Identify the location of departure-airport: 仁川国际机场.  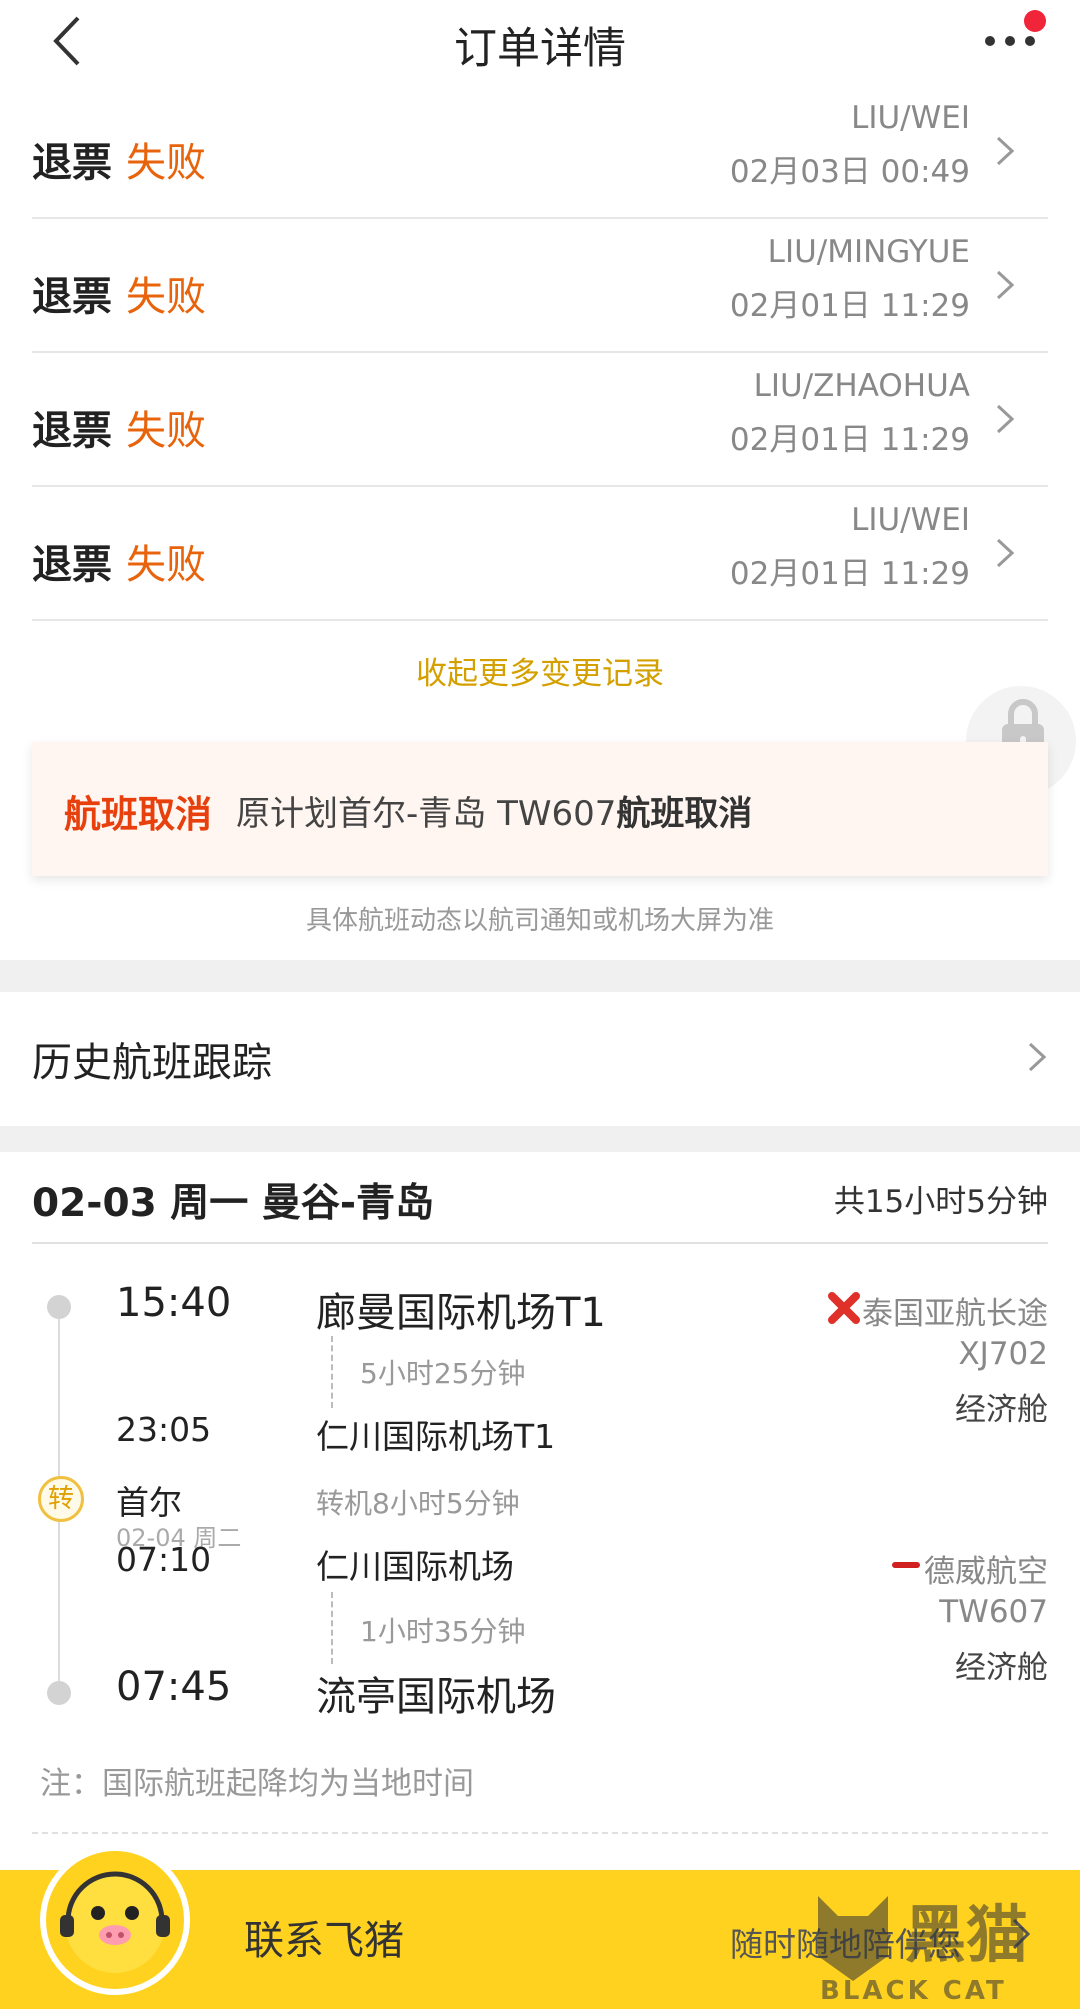
(415, 1566).